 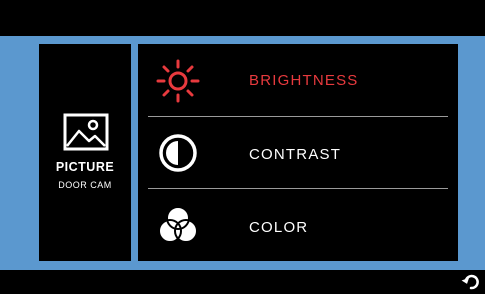 What do you see at coordinates (242, 282) in the screenshot?
I see `bottom-bar` at bounding box center [242, 282].